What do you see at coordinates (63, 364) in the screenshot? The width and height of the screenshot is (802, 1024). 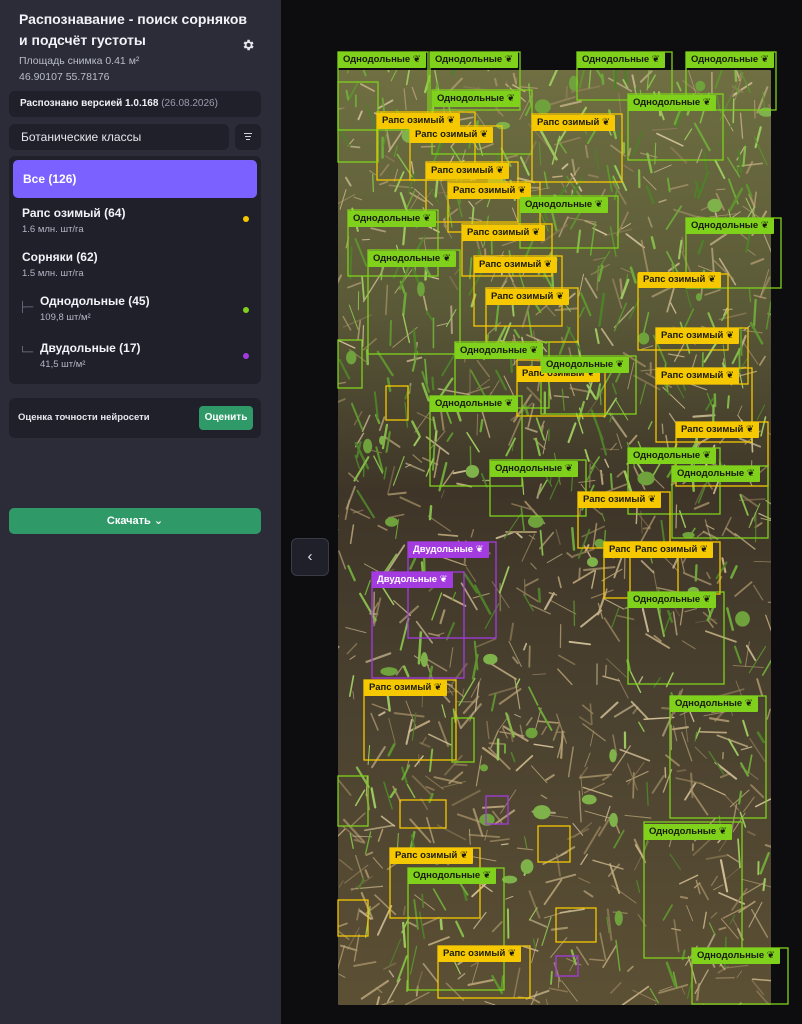 I see `class-density: 41,5 шт/м²` at bounding box center [63, 364].